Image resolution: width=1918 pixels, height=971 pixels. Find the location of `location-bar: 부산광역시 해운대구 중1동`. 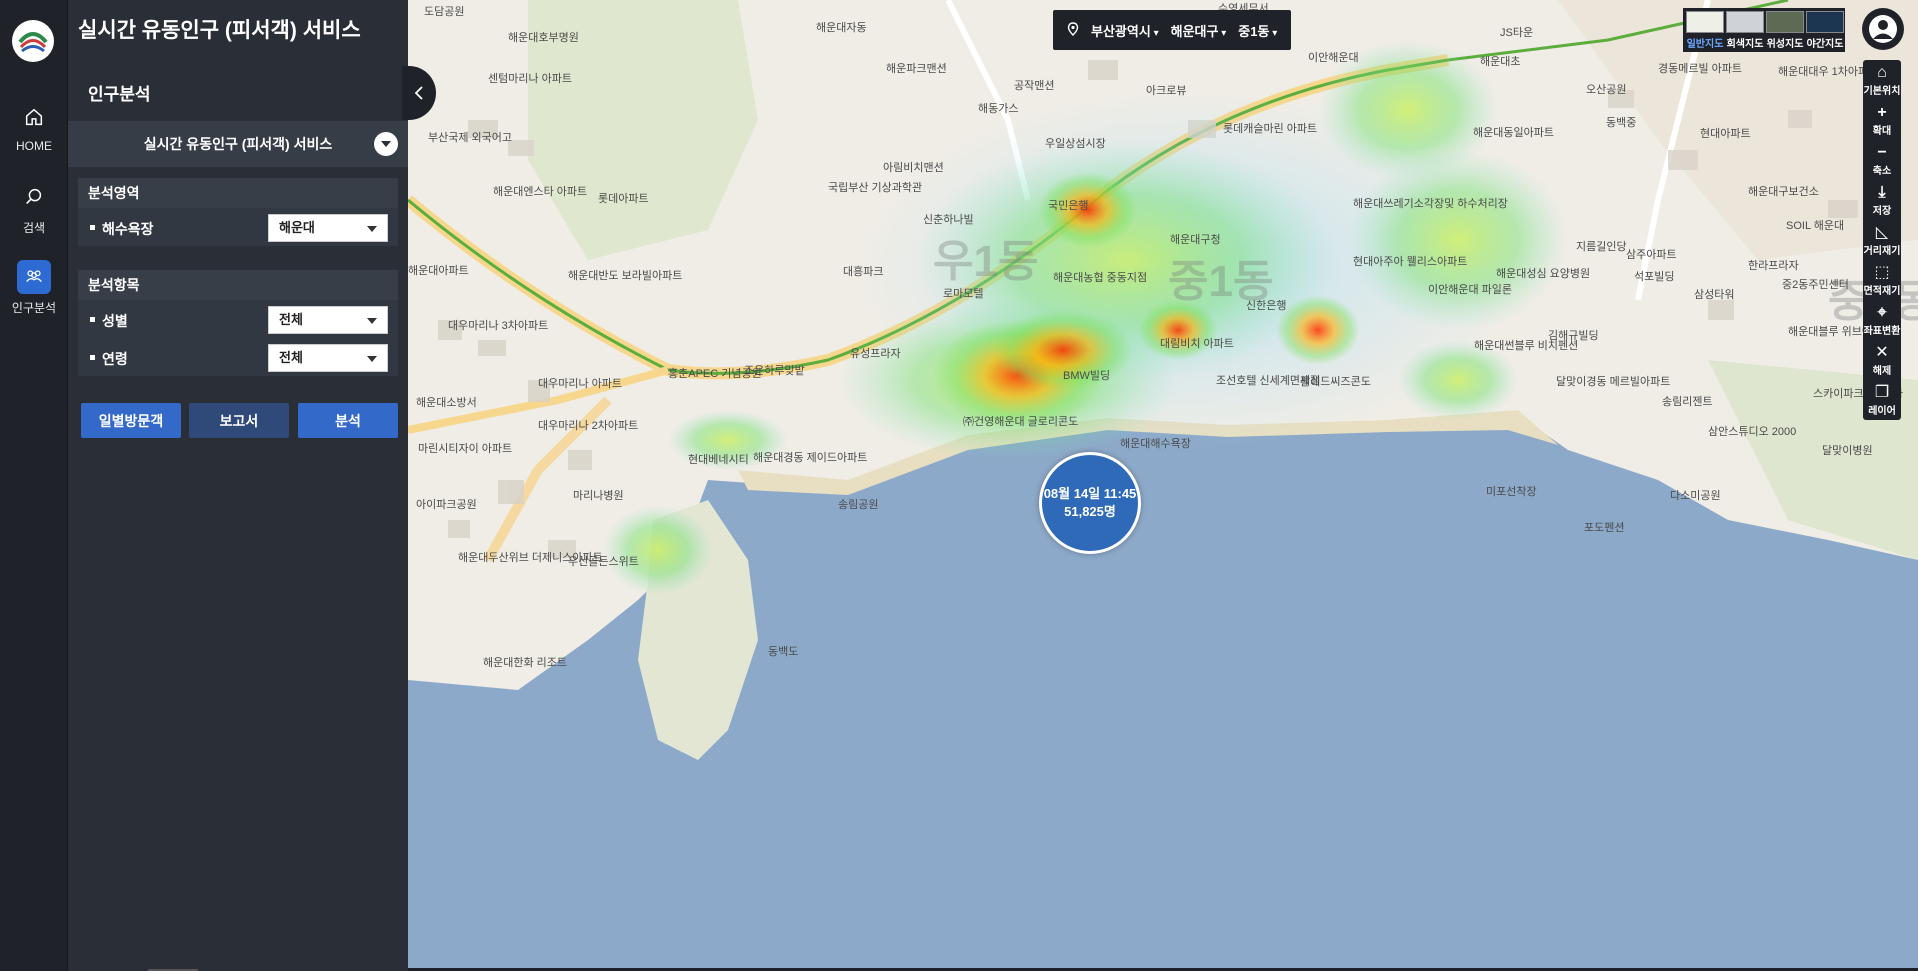

location-bar: 부산광역시 해운대구 중1동 is located at coordinates (1172, 30).